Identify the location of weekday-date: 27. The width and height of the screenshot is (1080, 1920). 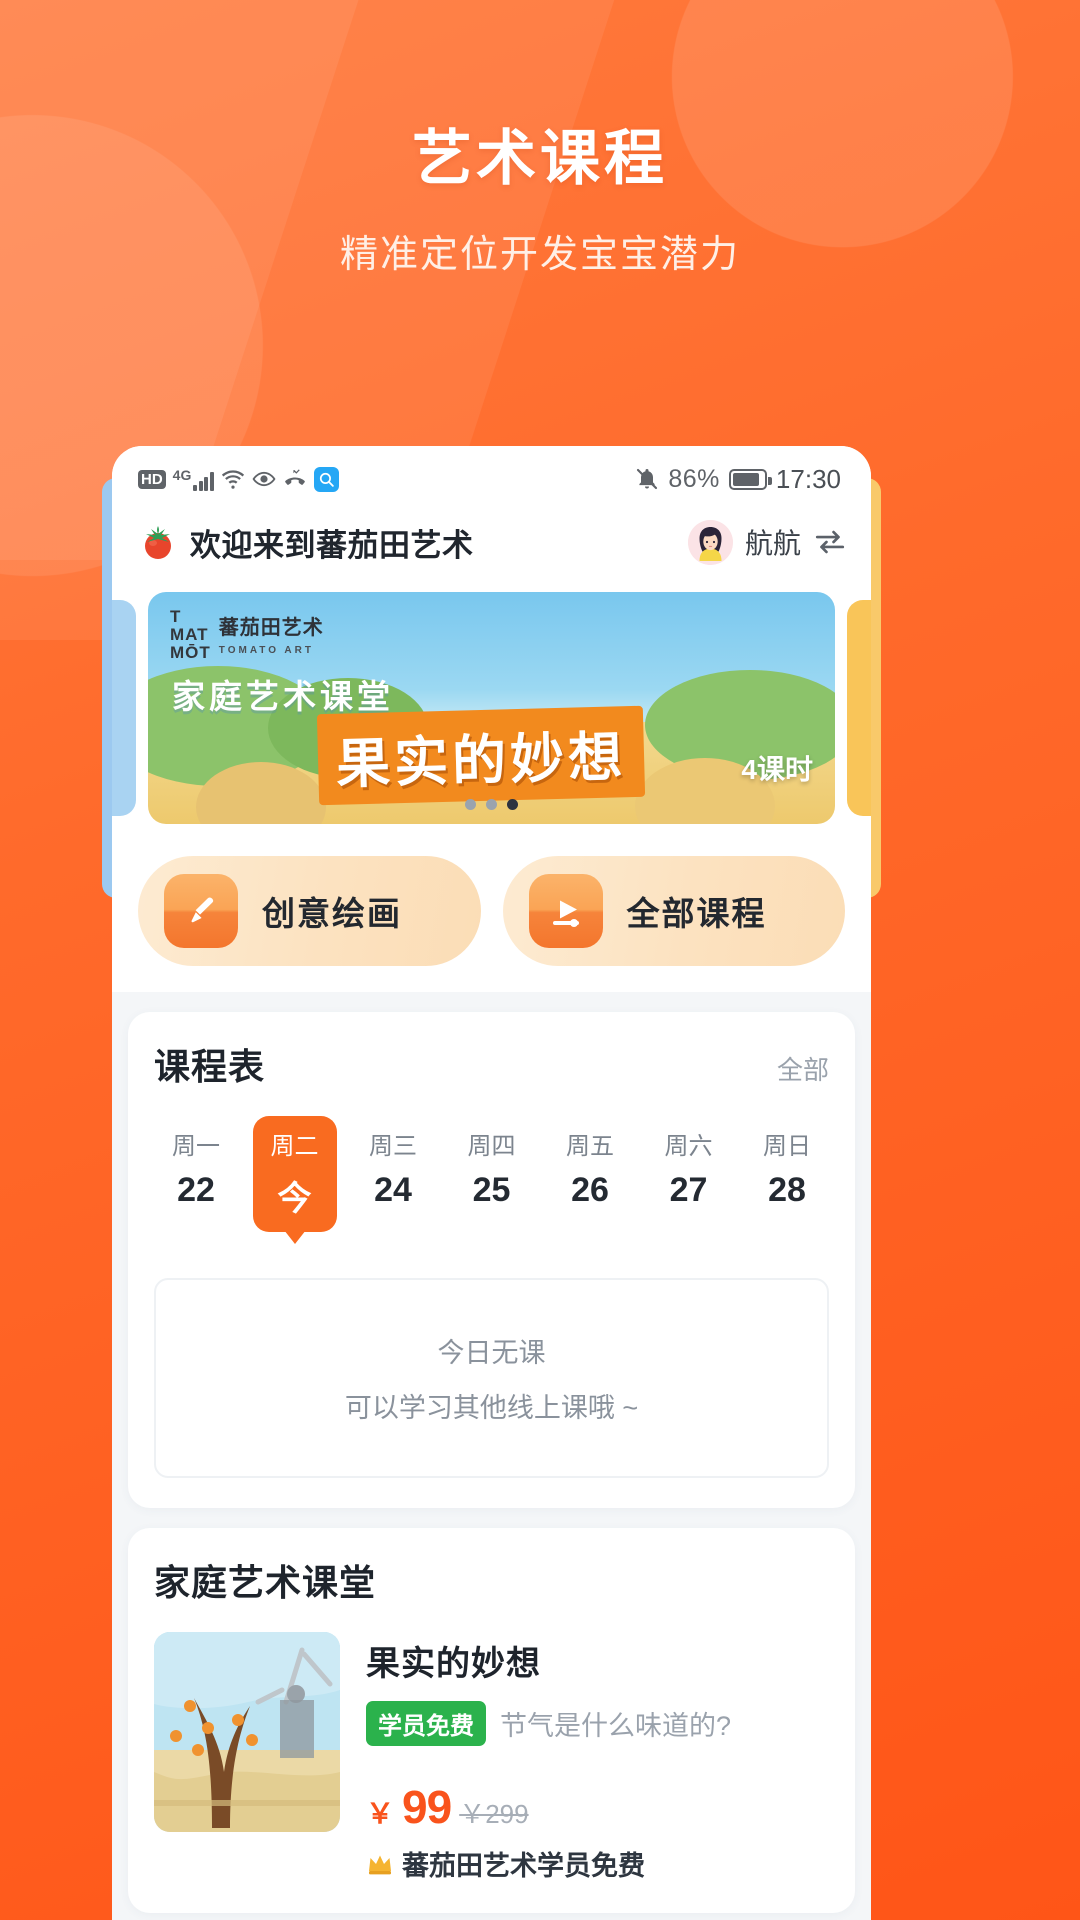
(688, 1190).